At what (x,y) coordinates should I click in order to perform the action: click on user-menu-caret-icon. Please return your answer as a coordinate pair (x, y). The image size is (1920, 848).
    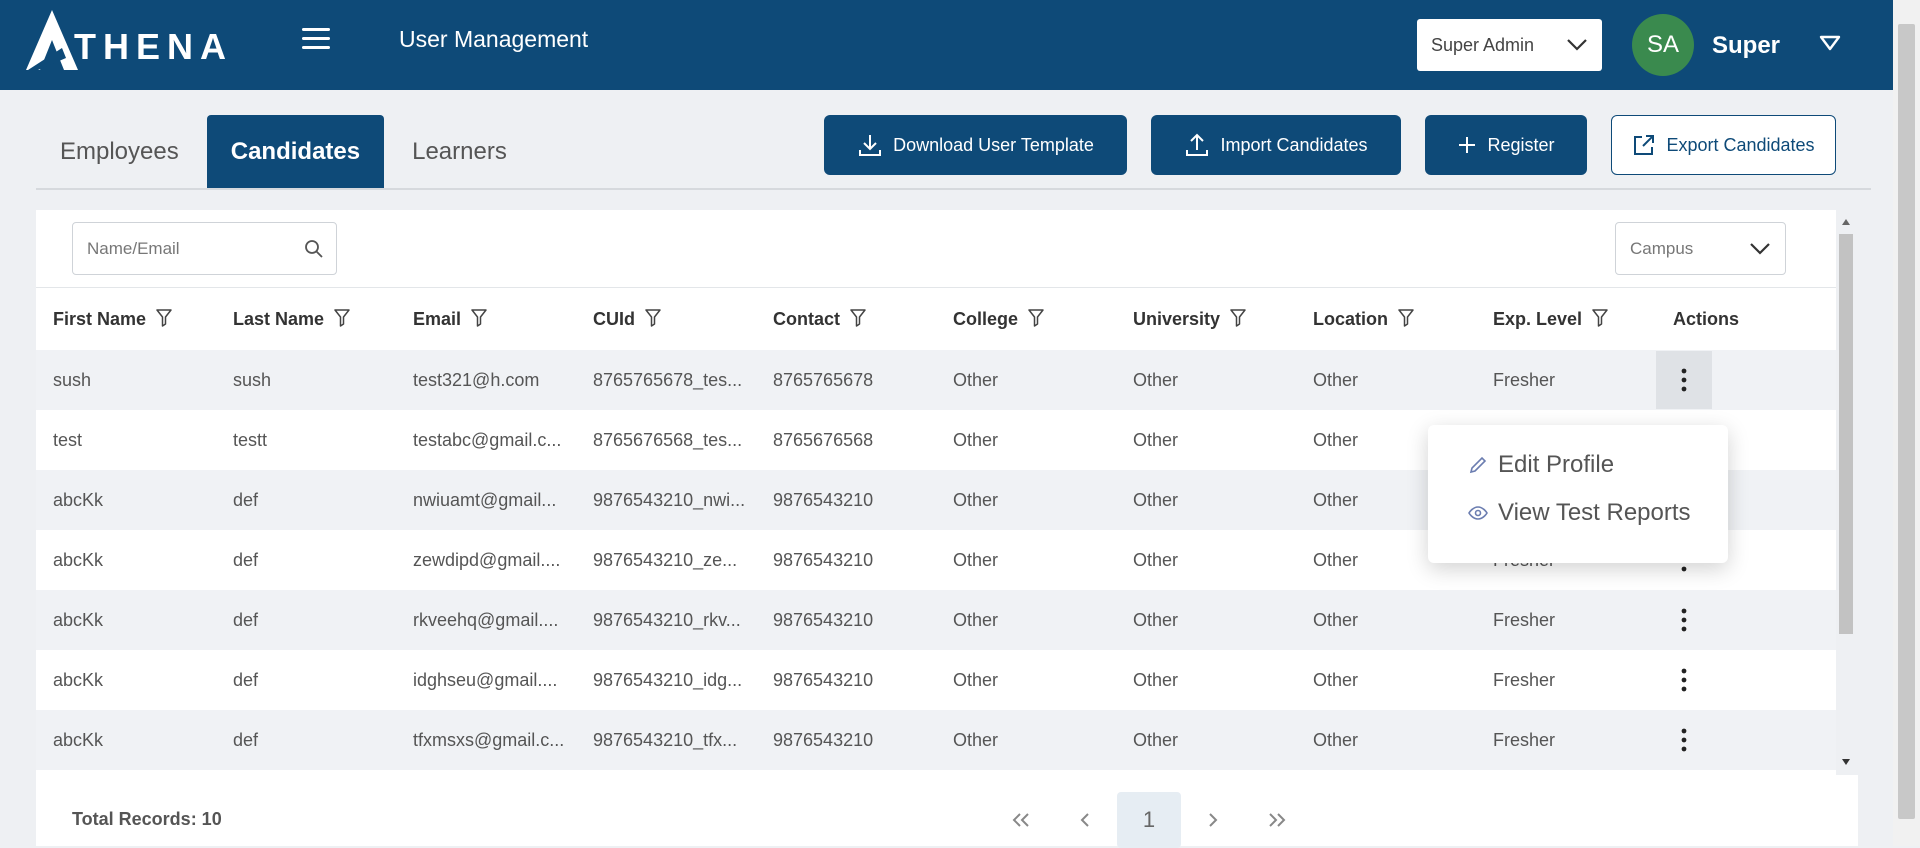
    Looking at the image, I should click on (1830, 43).